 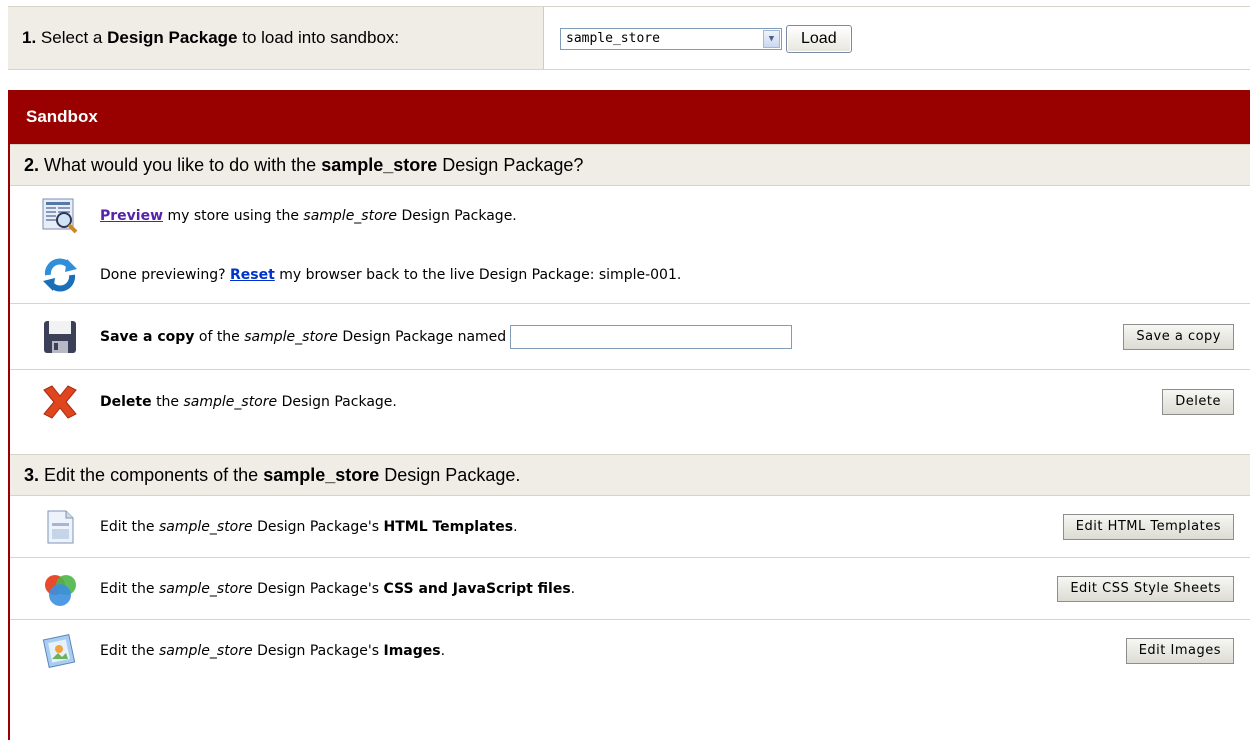 What do you see at coordinates (32, 164) in the screenshot?
I see `step2-number: 2.` at bounding box center [32, 164].